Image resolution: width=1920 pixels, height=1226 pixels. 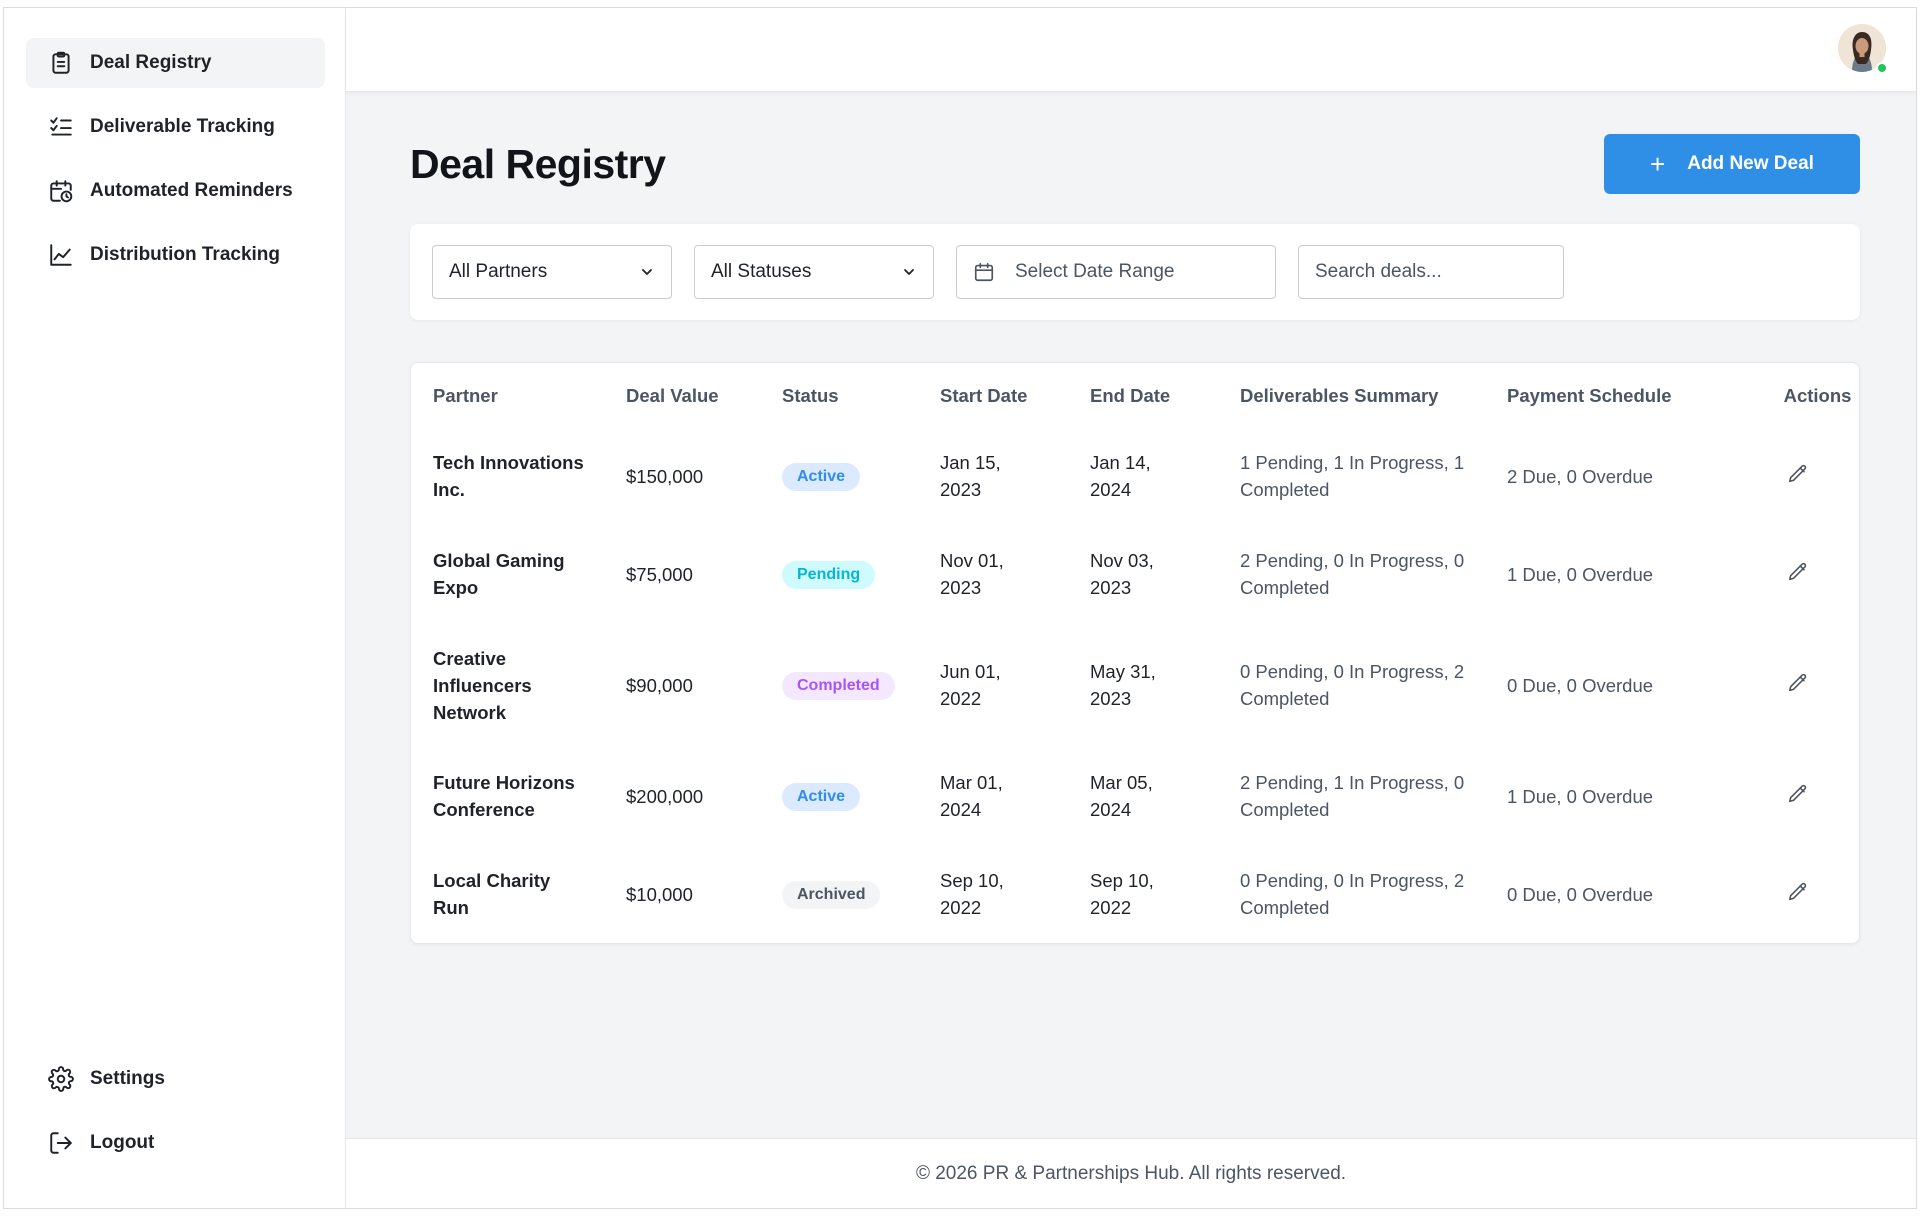 I want to click on end-date-cell: May 31, 2023, so click(x=1123, y=685).